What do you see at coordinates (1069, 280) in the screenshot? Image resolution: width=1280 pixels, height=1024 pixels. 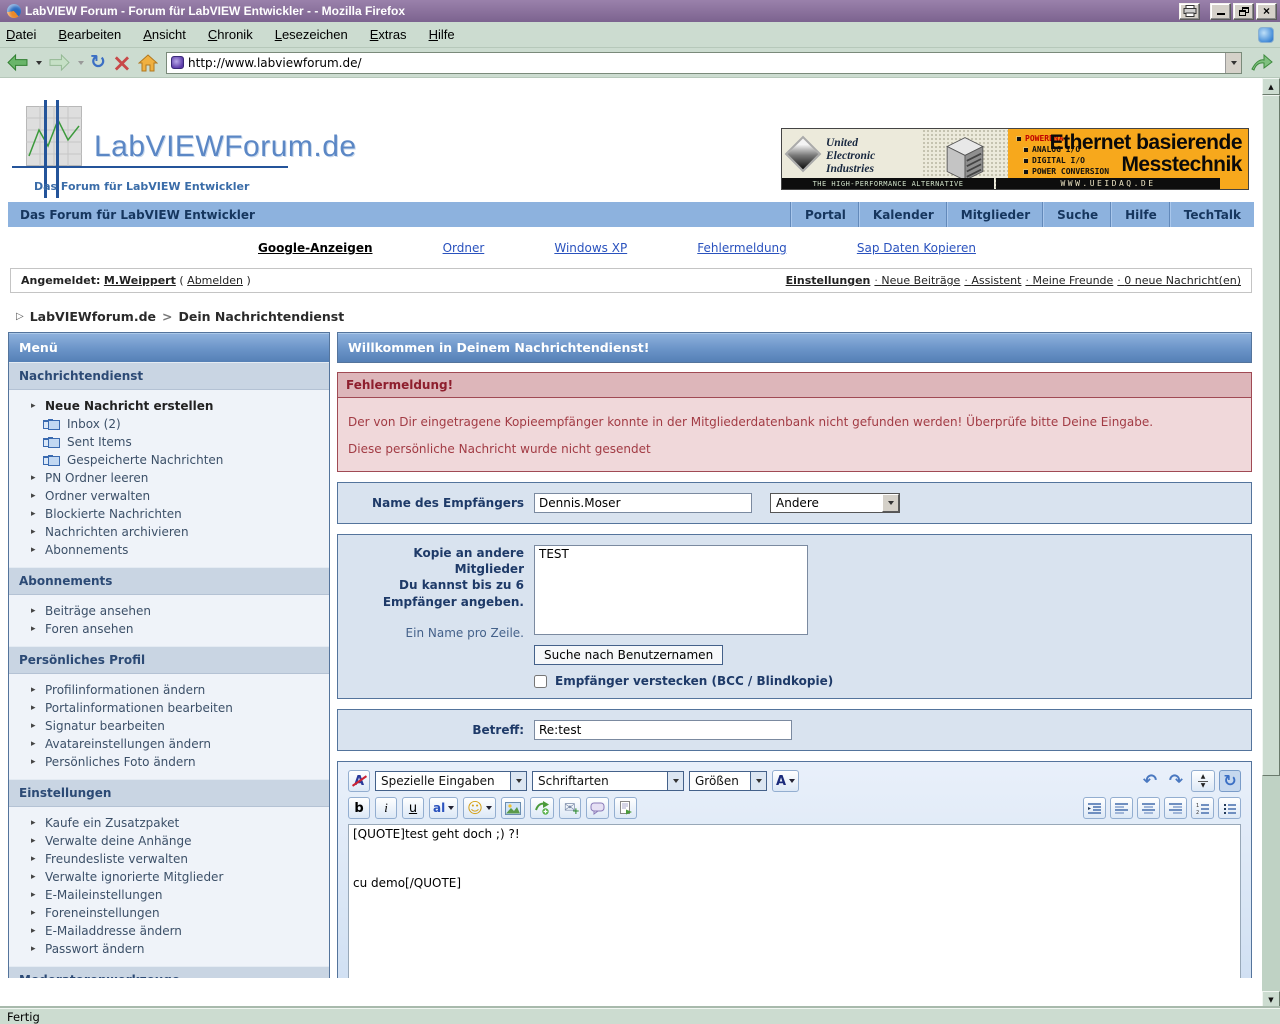 I see `user-bar-link: Meine Freunde` at bounding box center [1069, 280].